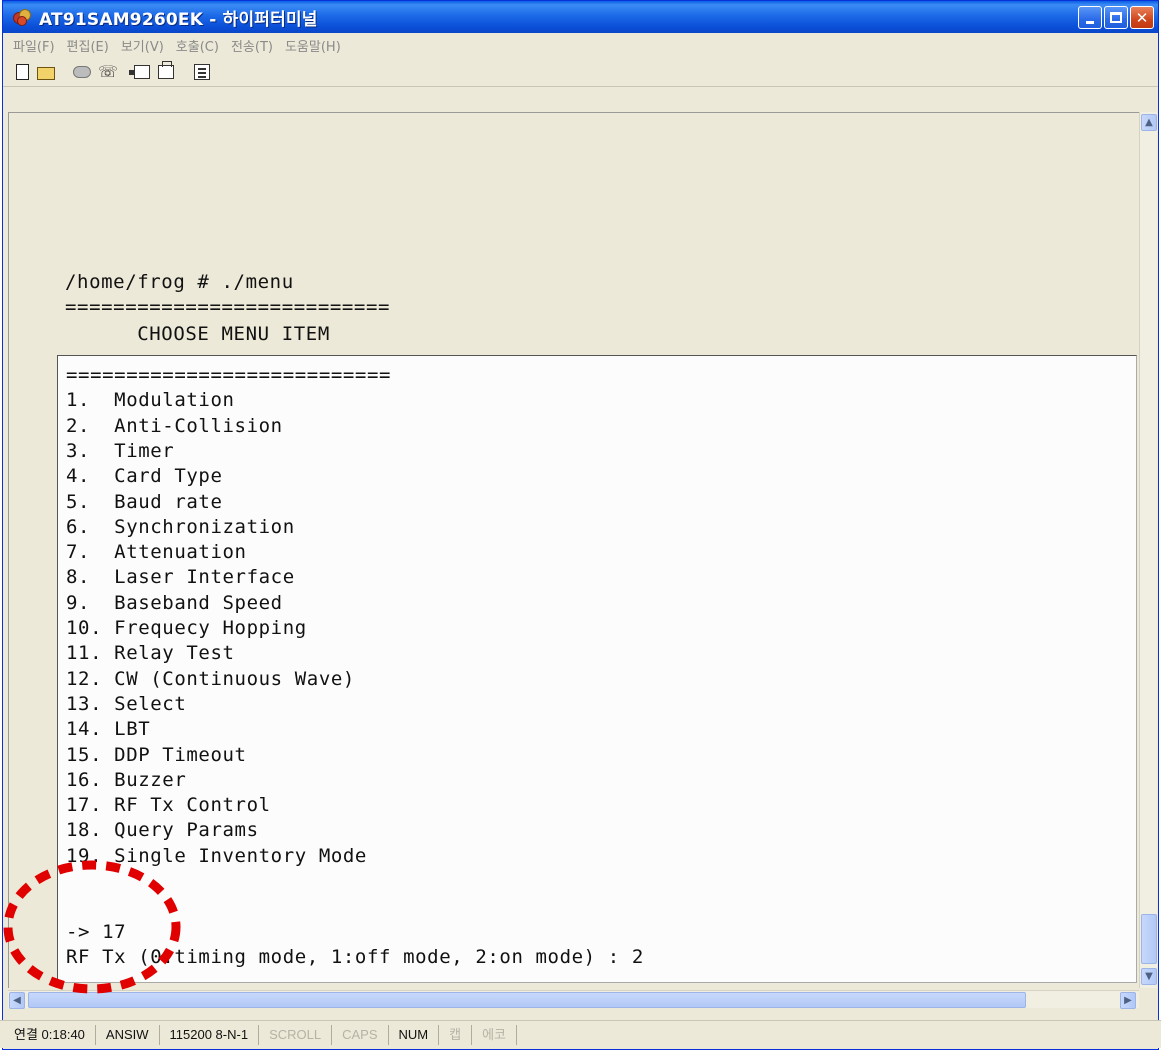 Image resolution: width=1161 pixels, height=1050 pixels. Describe the element at coordinates (1090, 22) in the screenshot. I see `minimize-icon` at that location.